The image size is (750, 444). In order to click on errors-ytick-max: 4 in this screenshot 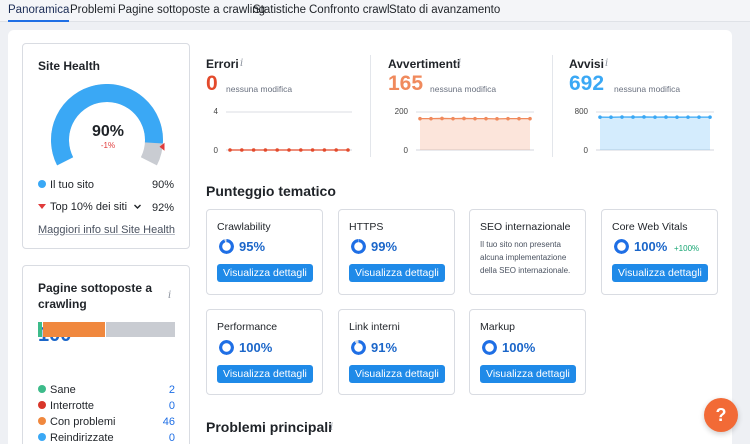, I will do `click(215, 111)`.